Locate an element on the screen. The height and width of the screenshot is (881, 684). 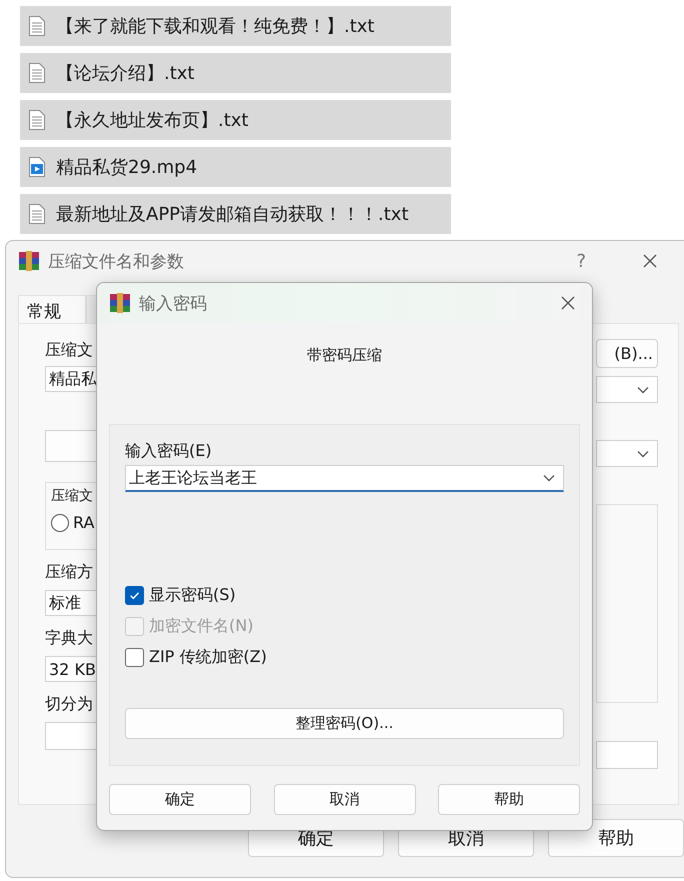
field-label: 输入密码(E) is located at coordinates (169, 451).